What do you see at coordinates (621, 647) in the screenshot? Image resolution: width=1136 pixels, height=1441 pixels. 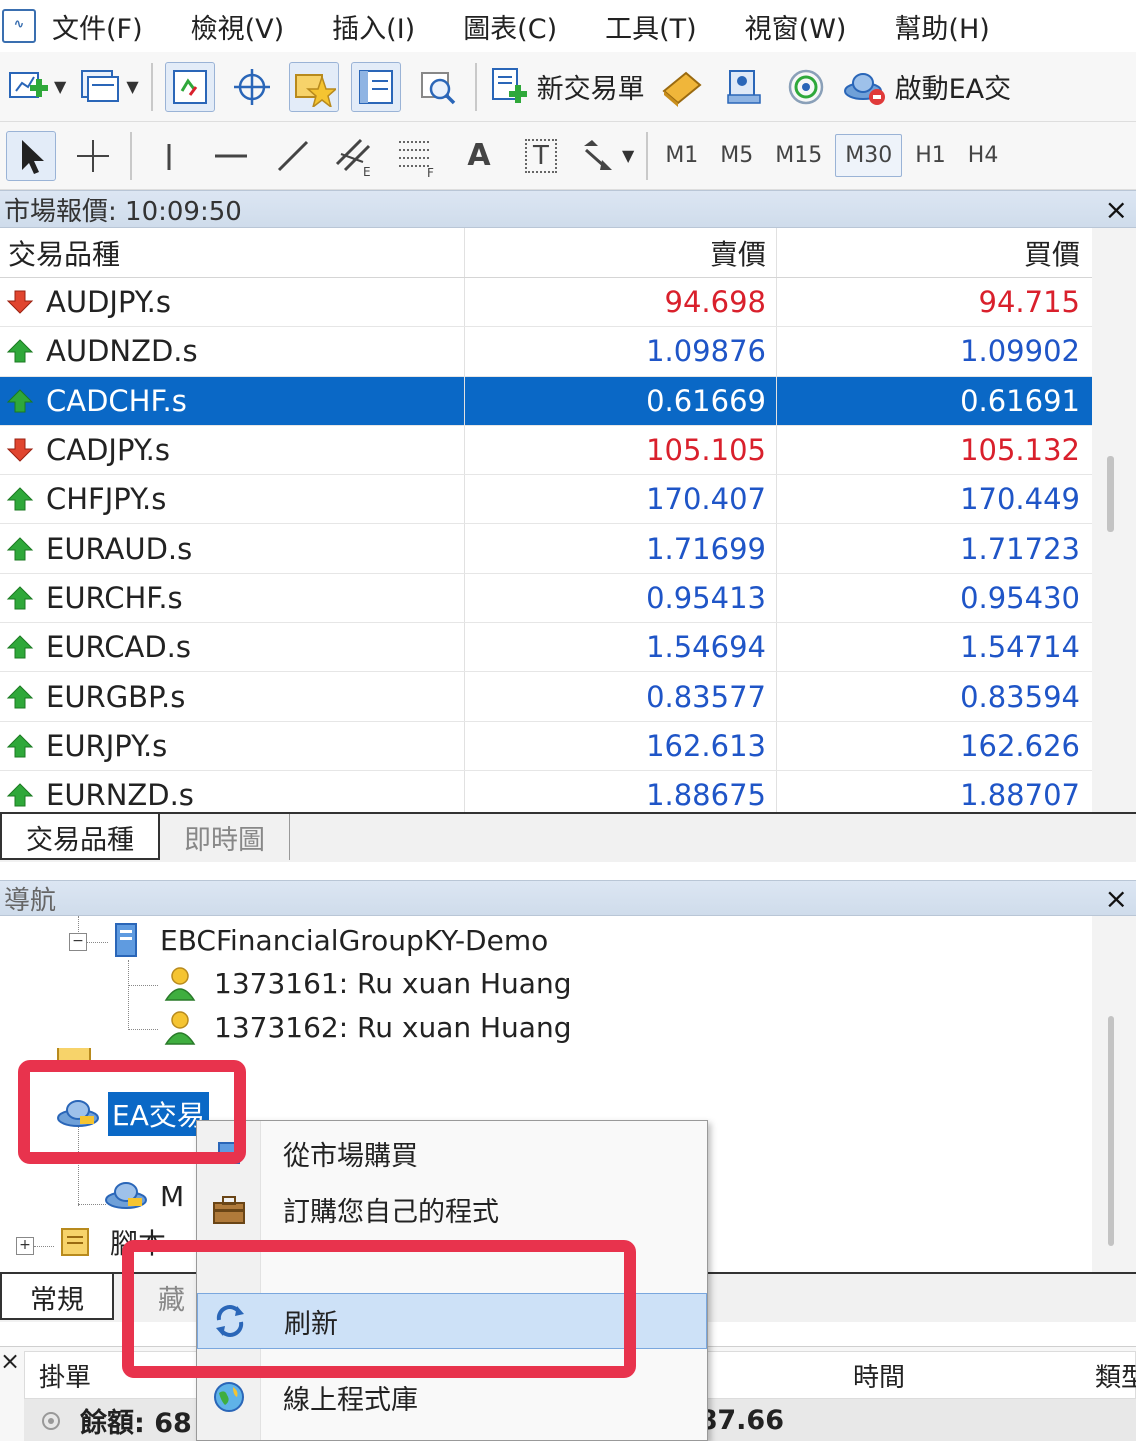 I see `bid-cell: 1.54694` at bounding box center [621, 647].